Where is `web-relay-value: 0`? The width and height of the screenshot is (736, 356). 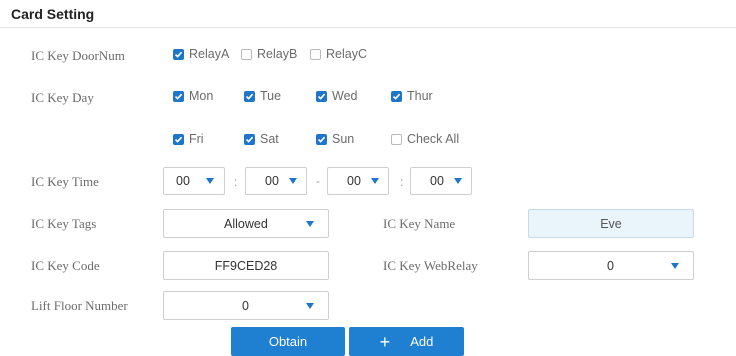
web-relay-value: 0 is located at coordinates (610, 265).